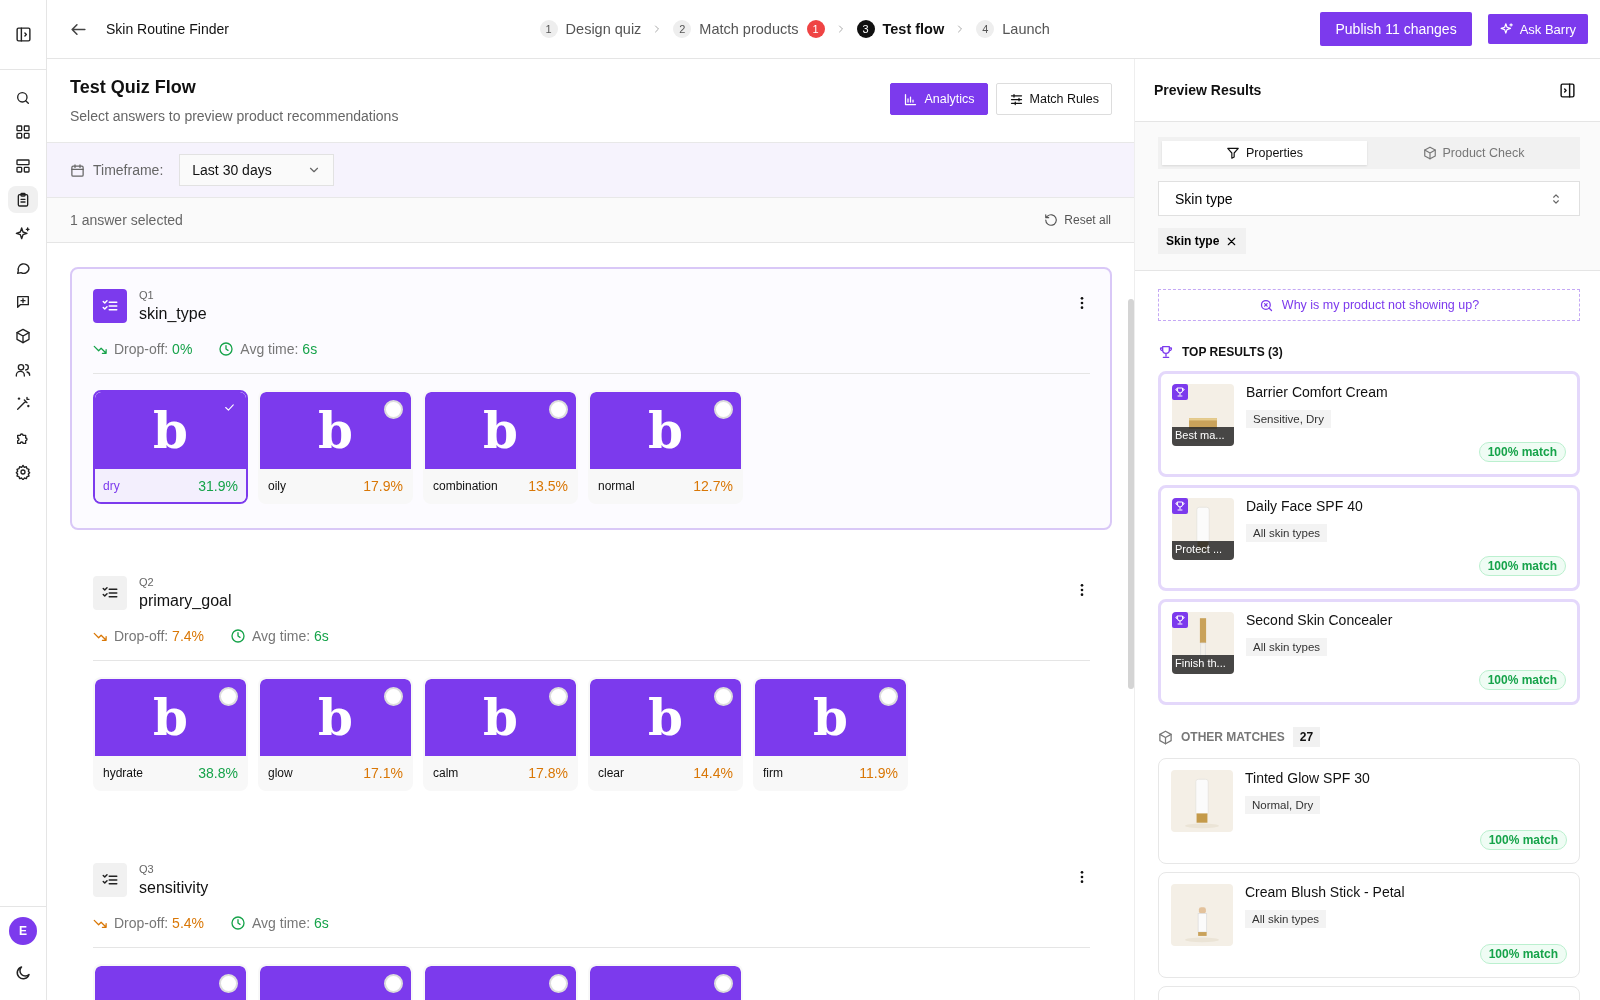  What do you see at coordinates (218, 772) in the screenshot?
I see `option-share: 38.8%` at bounding box center [218, 772].